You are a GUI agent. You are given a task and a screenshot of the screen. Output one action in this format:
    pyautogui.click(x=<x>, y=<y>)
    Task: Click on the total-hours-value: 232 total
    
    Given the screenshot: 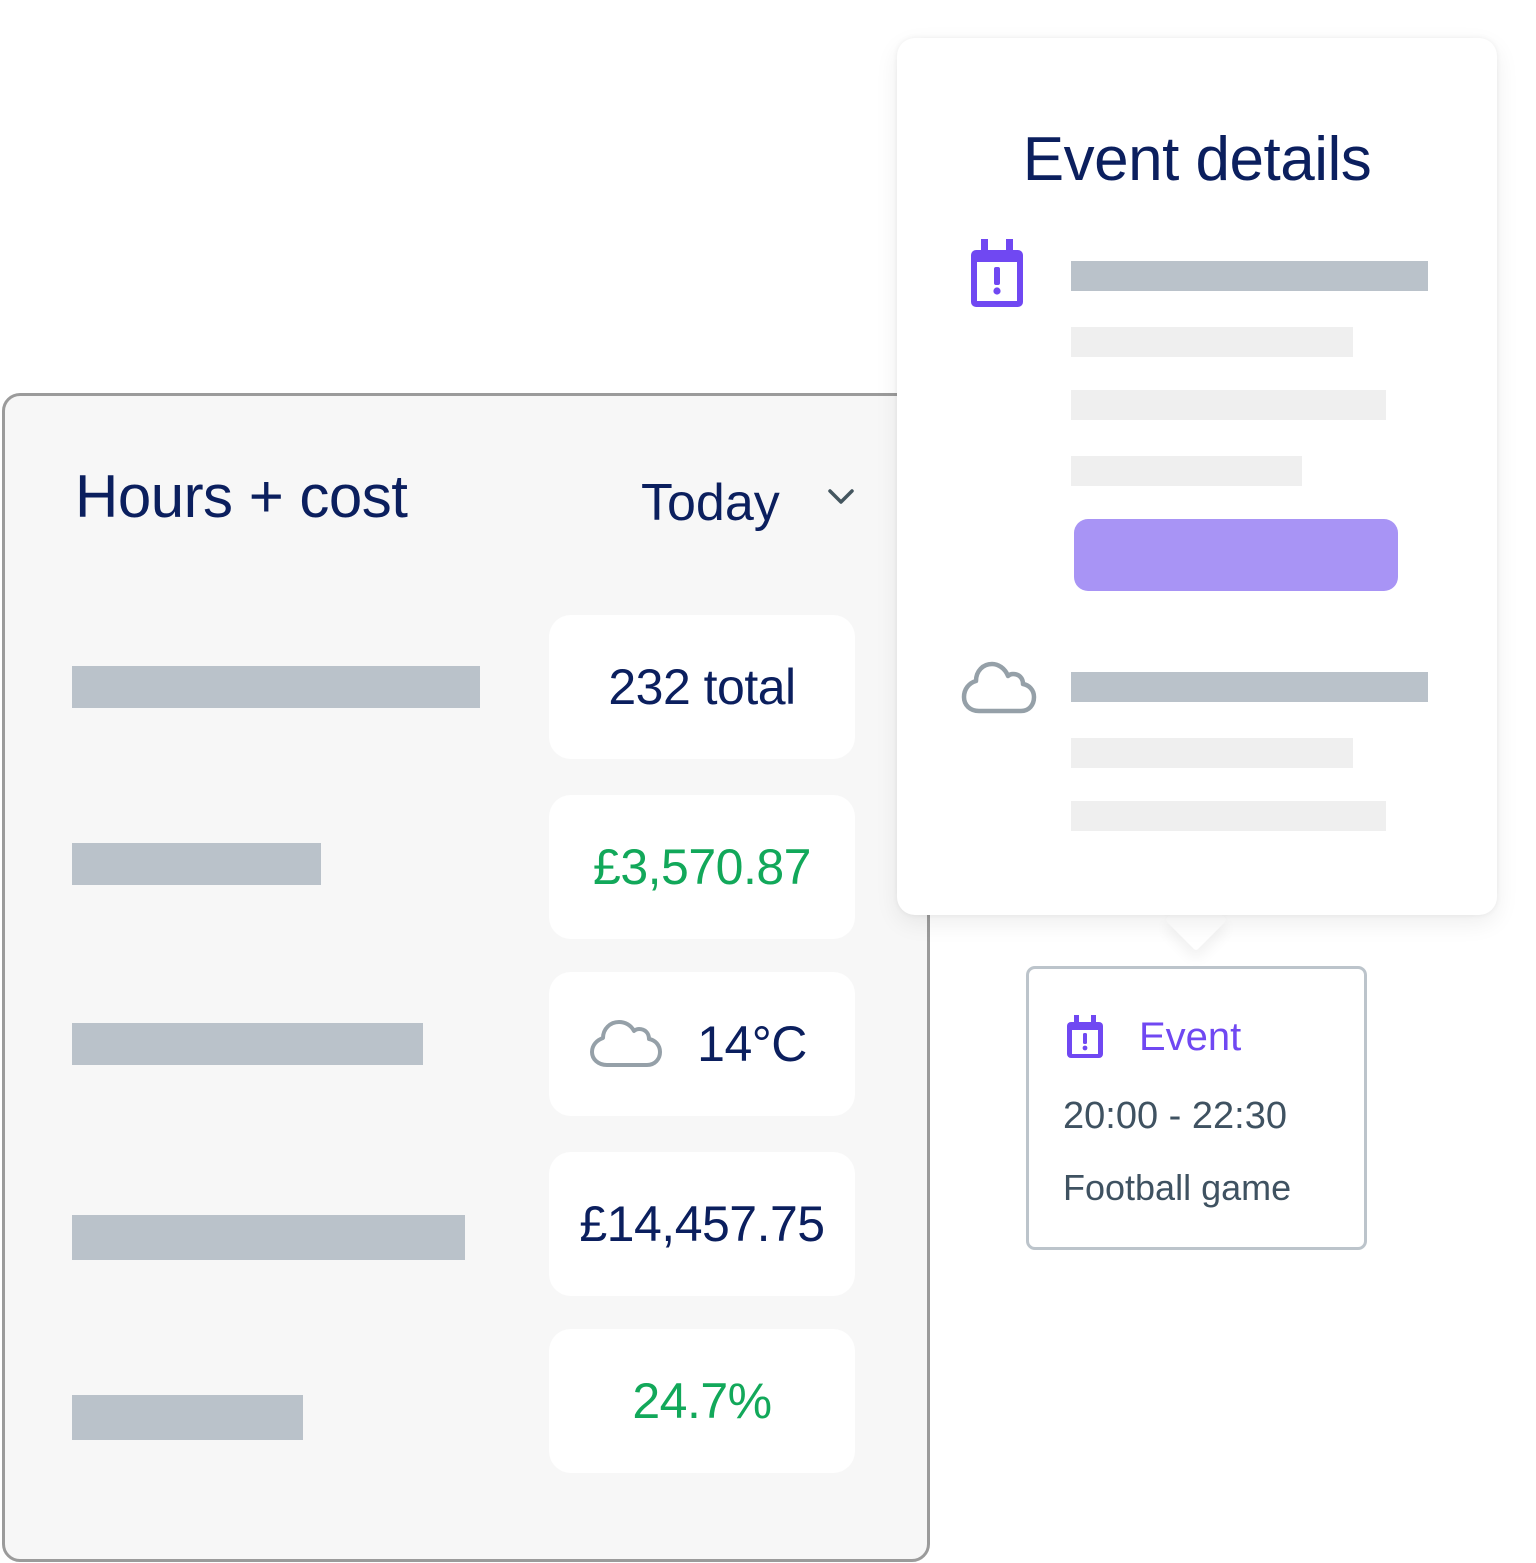 What is the action you would take?
    pyautogui.click(x=702, y=687)
    